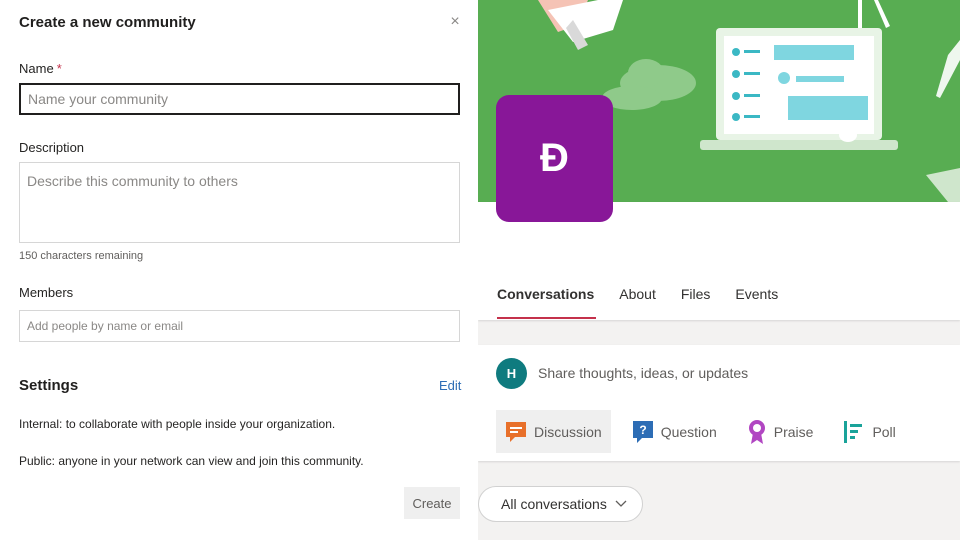 Image resolution: width=960 pixels, height=540 pixels. Describe the element at coordinates (554, 158) in the screenshot. I see `community-avatar: Đ` at that location.